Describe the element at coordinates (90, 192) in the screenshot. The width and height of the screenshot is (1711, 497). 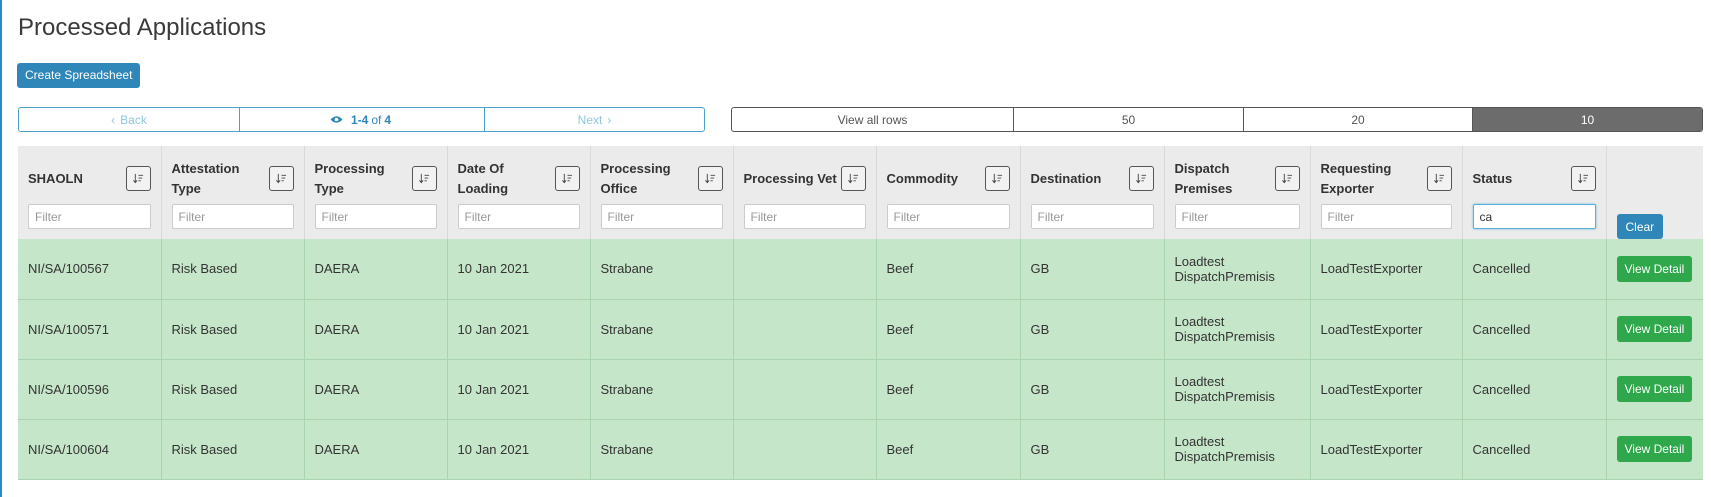
I see `column-header-0: SHAOLN` at that location.